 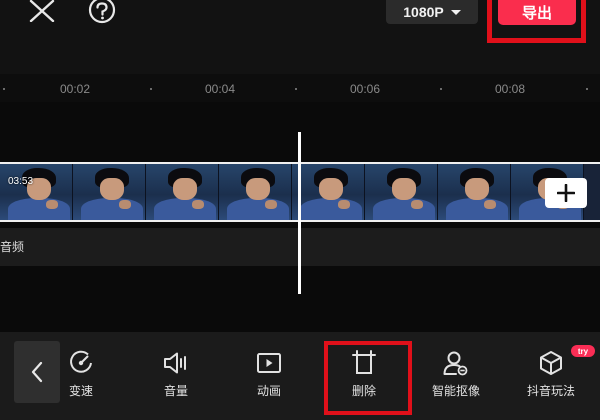 What do you see at coordinates (300, 88) in the screenshot?
I see `timeline-ruler: 00:02 00:04 00:06 00:08` at bounding box center [300, 88].